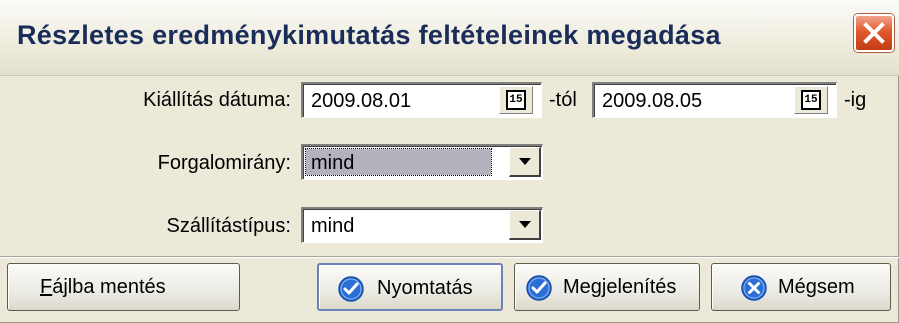 The height and width of the screenshot is (323, 899). Describe the element at coordinates (217, 100) in the screenshot. I see `issue-date-label: Kiállítás dátuma:` at that location.